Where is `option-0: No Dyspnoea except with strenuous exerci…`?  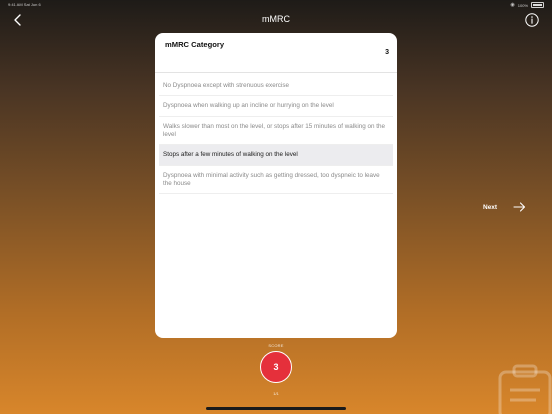
option-0: No Dyspnoea except with strenuous exerci… is located at coordinates (276, 86).